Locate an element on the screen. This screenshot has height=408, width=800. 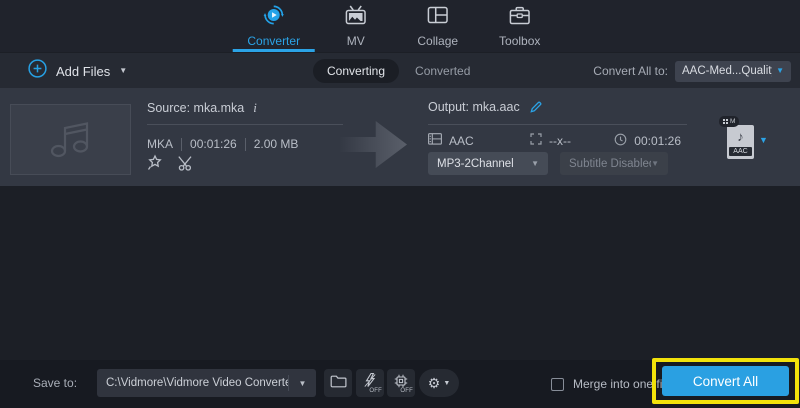
folder-icon is located at coordinates (338, 383).